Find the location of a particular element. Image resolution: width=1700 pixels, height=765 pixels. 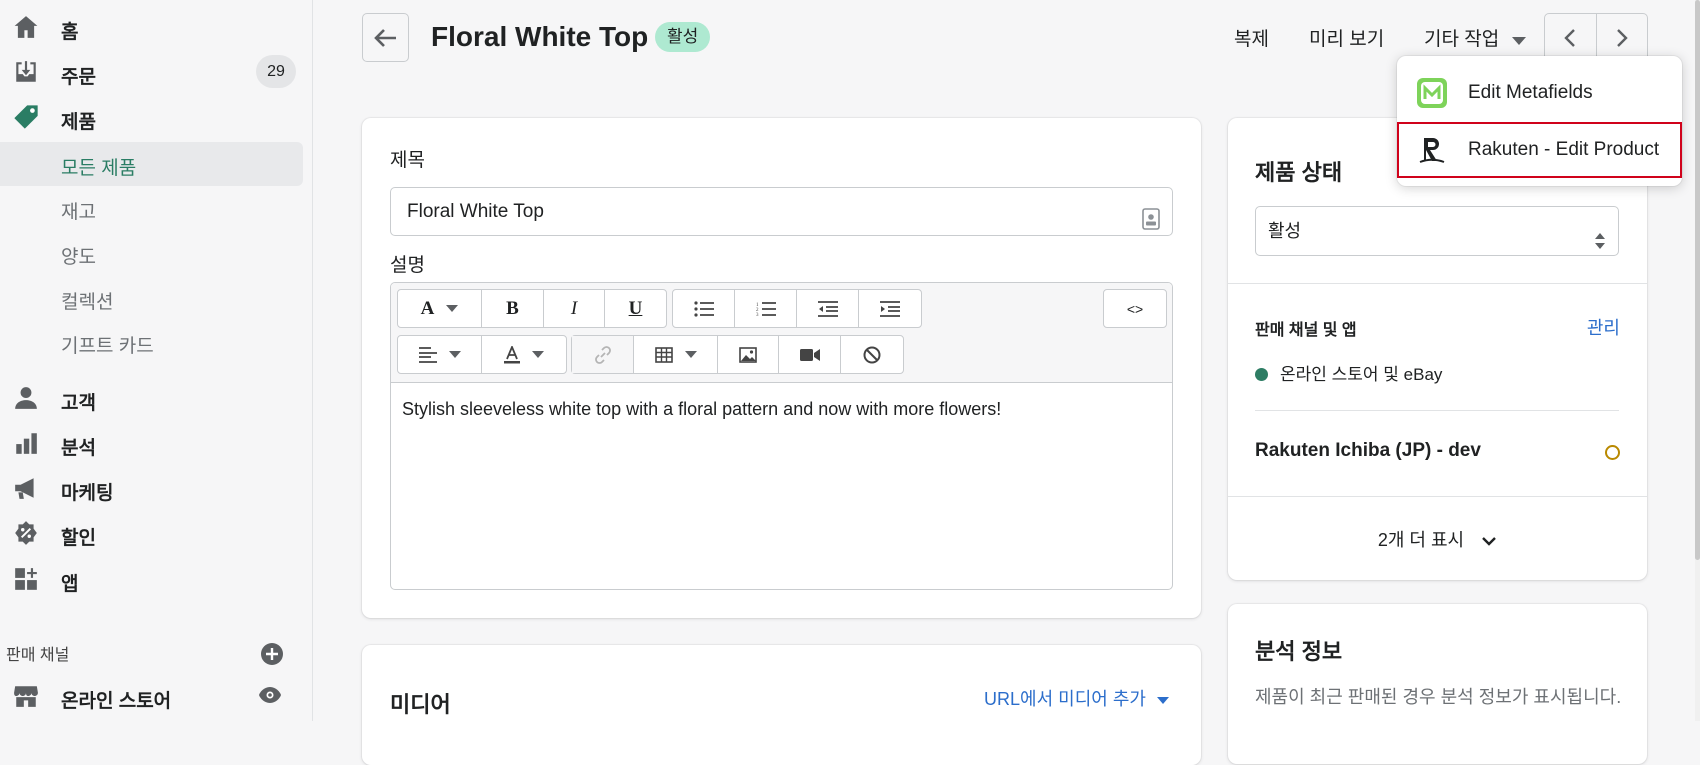

nav-discounts: 할인 is located at coordinates (151, 533).